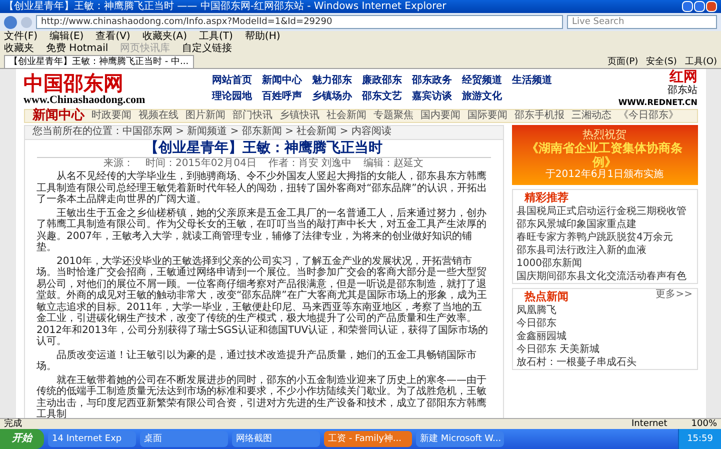 The image size is (721, 449). I want to click on command-button: 安全(S), so click(661, 62).